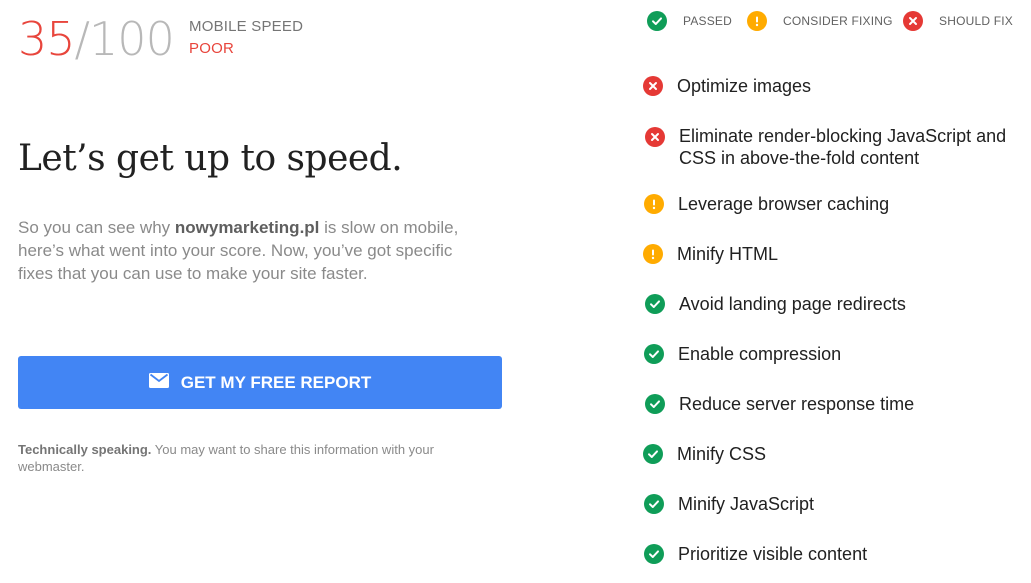  I want to click on get-free-report-button: GET MY FREE REPORT, so click(260, 382).